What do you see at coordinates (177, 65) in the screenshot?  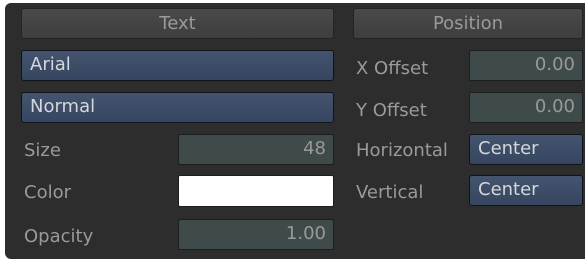 I see `font-family-dropdown: Arial` at bounding box center [177, 65].